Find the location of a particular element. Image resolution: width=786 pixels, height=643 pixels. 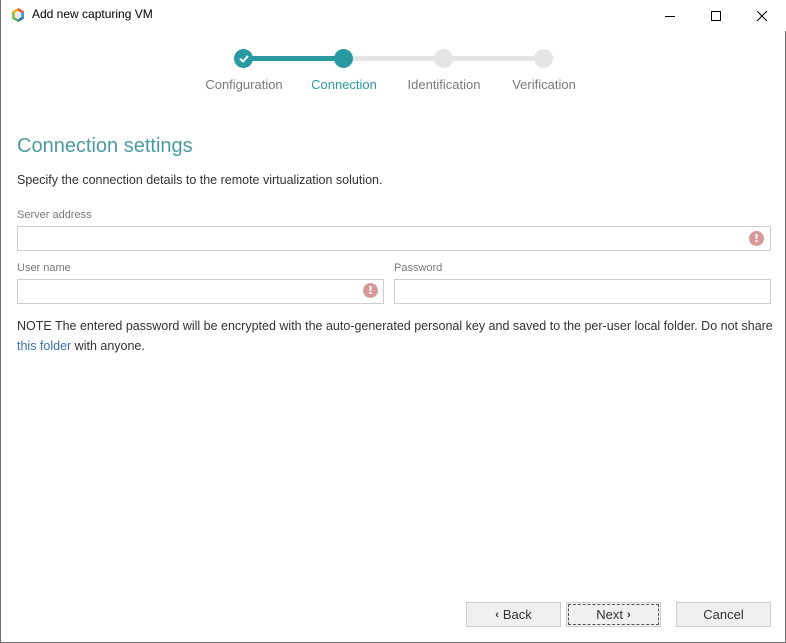

step-label-verification: Verification is located at coordinates (544, 84).